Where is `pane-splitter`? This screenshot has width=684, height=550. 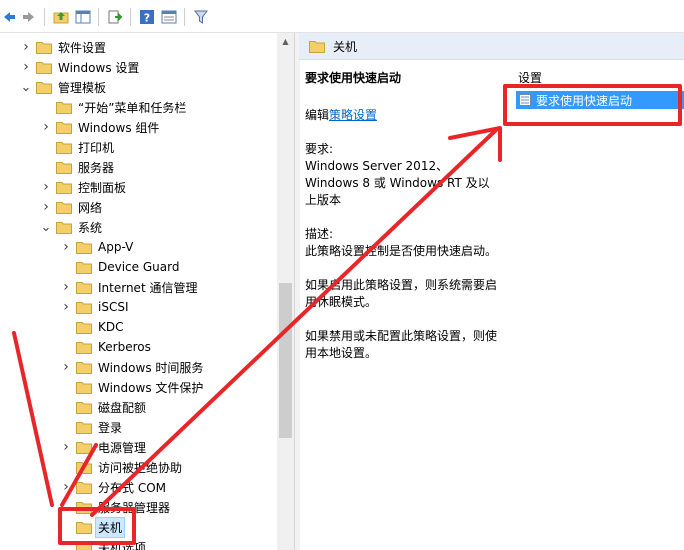
pane-splitter is located at coordinates (297, 291).